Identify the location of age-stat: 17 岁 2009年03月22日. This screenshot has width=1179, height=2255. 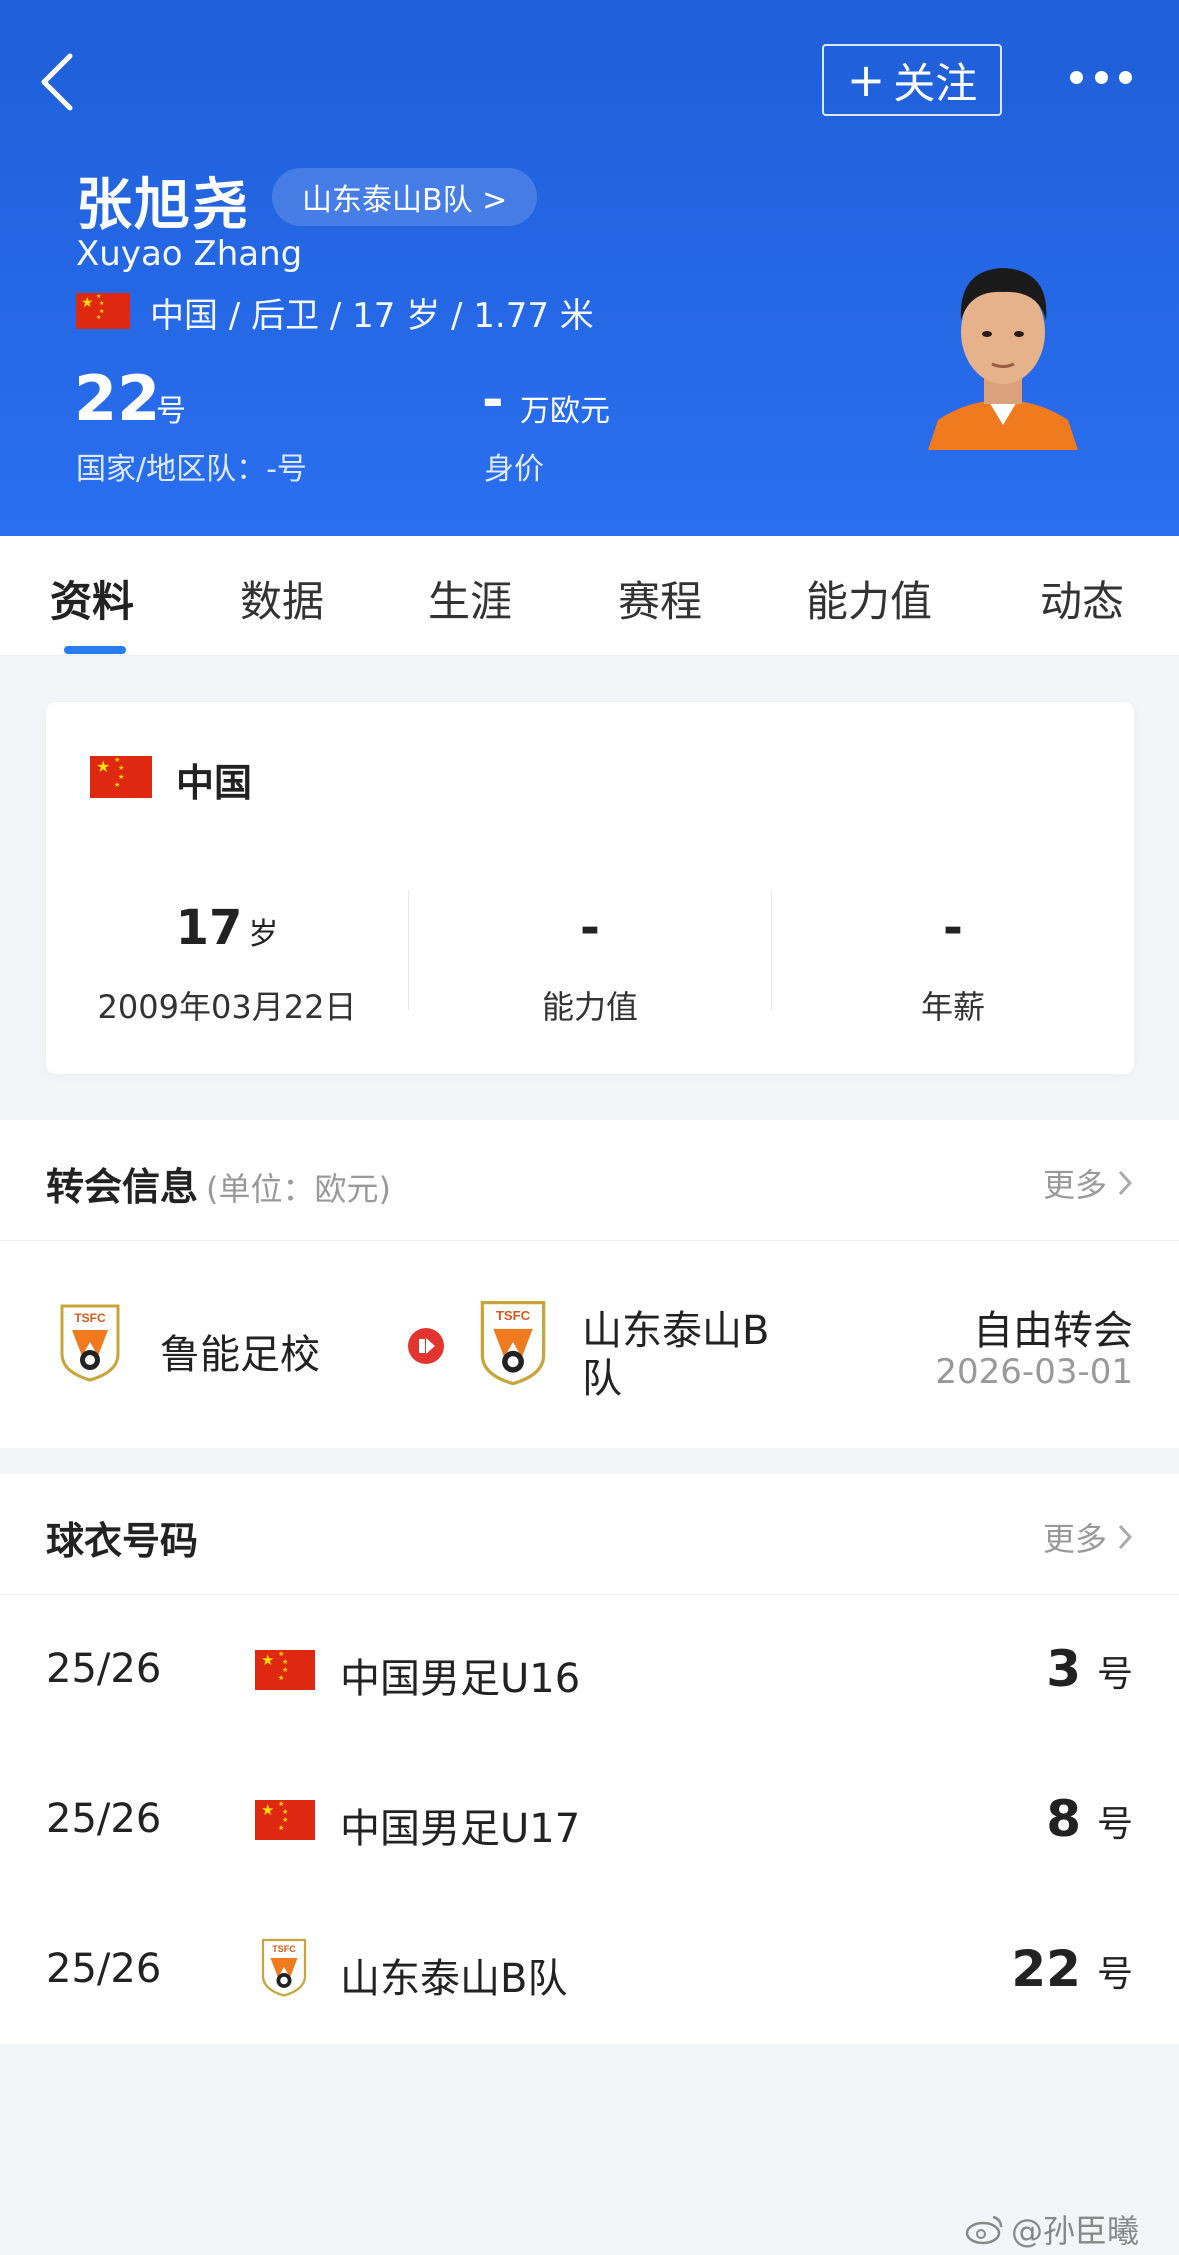
(227, 964).